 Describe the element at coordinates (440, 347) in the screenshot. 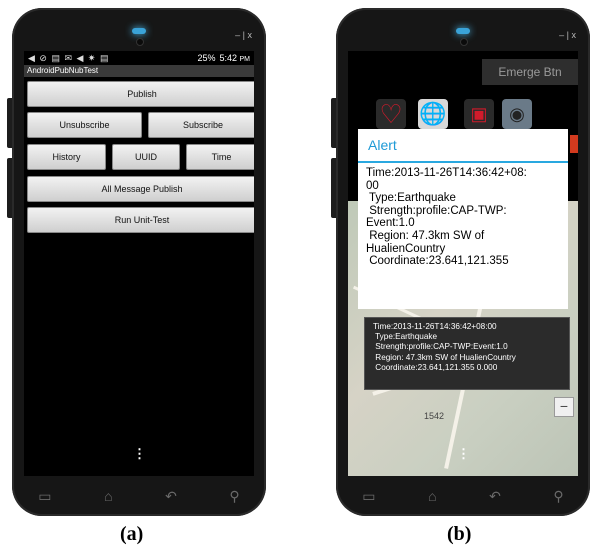

I see `toast-line: Strength:profile:CAP-TWP:Event:1.0` at that location.